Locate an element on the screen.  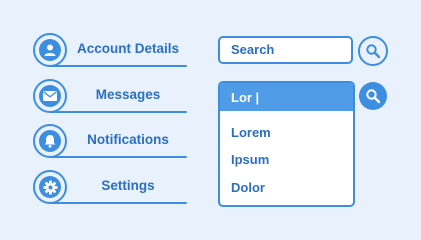
account-icon-badge is located at coordinates (50, 50).